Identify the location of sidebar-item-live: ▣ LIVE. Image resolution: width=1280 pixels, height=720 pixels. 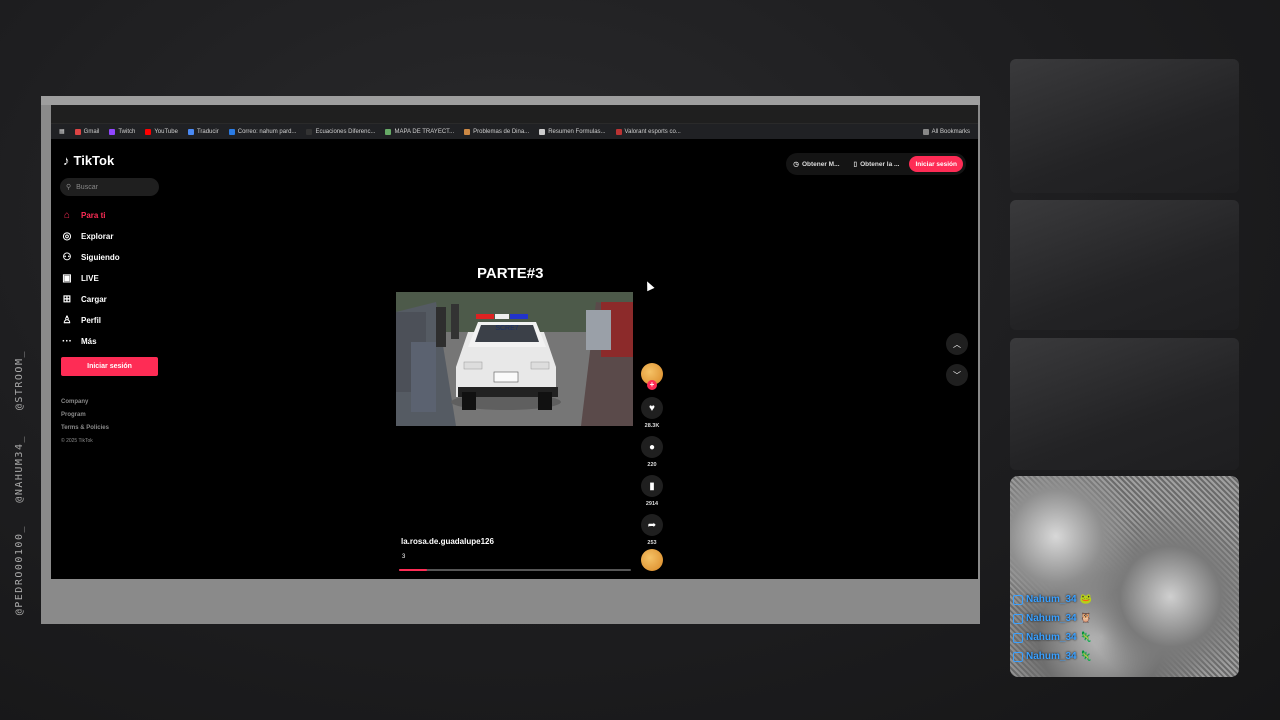
(90, 278).